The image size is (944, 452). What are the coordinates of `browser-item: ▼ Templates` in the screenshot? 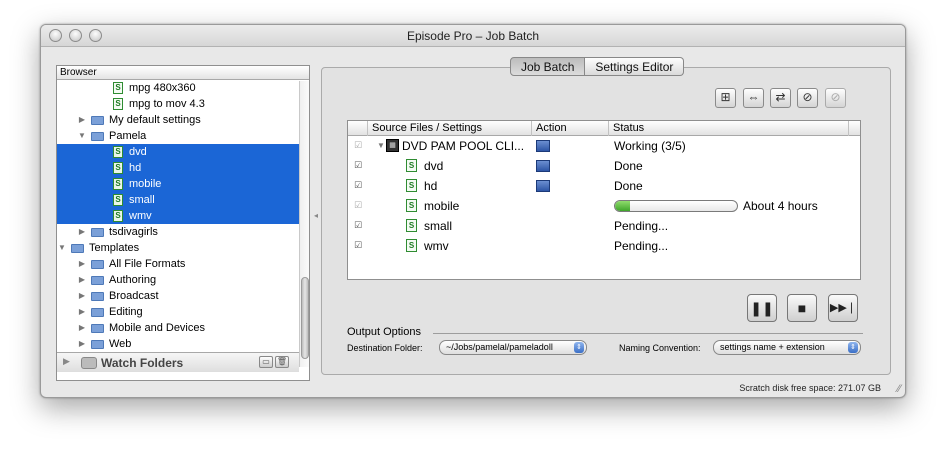 It's located at (183, 248).